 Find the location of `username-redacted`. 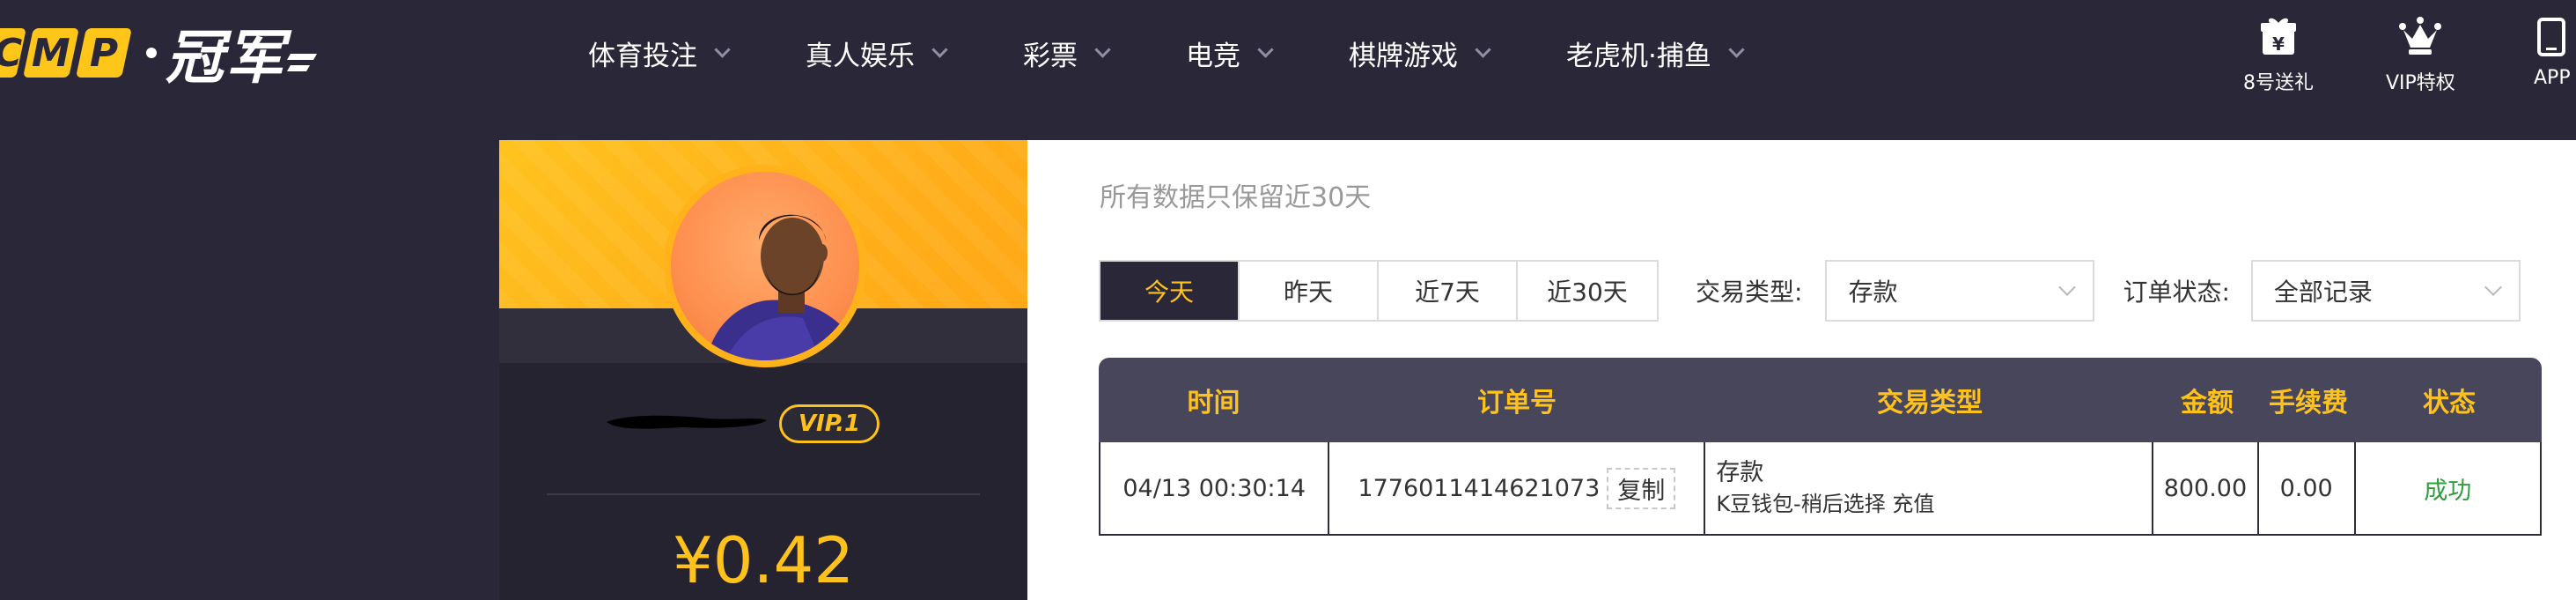

username-redacted is located at coordinates (687, 422).